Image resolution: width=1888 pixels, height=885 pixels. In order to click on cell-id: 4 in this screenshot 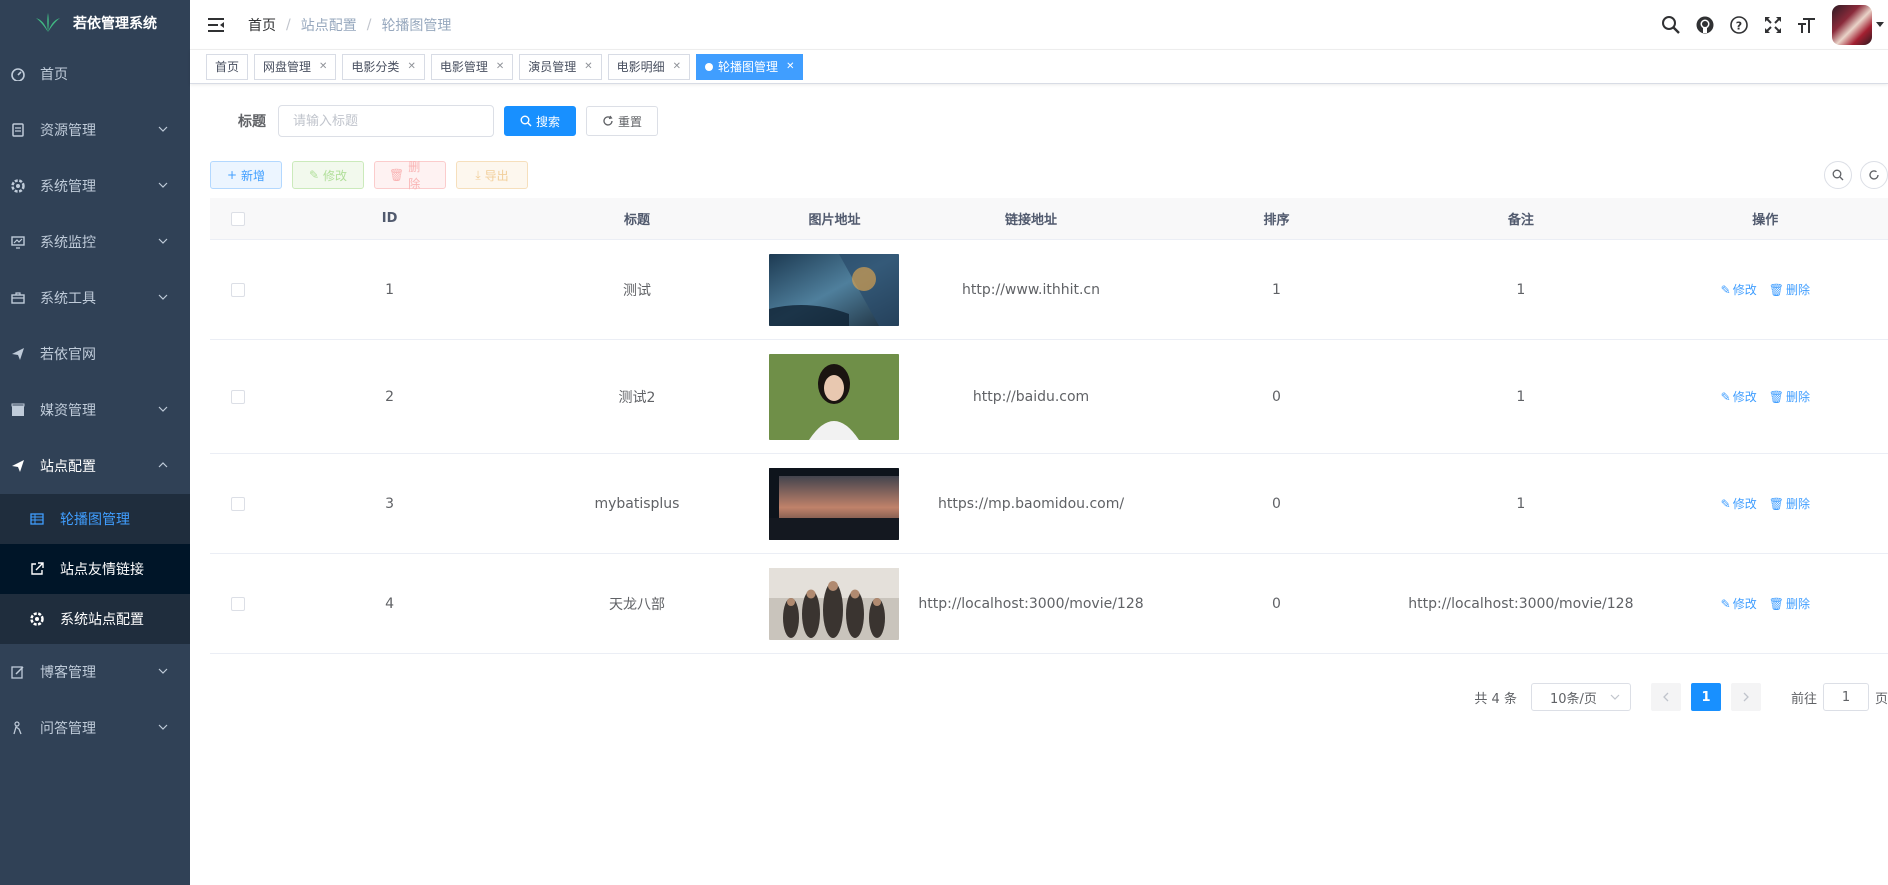, I will do `click(390, 603)`.